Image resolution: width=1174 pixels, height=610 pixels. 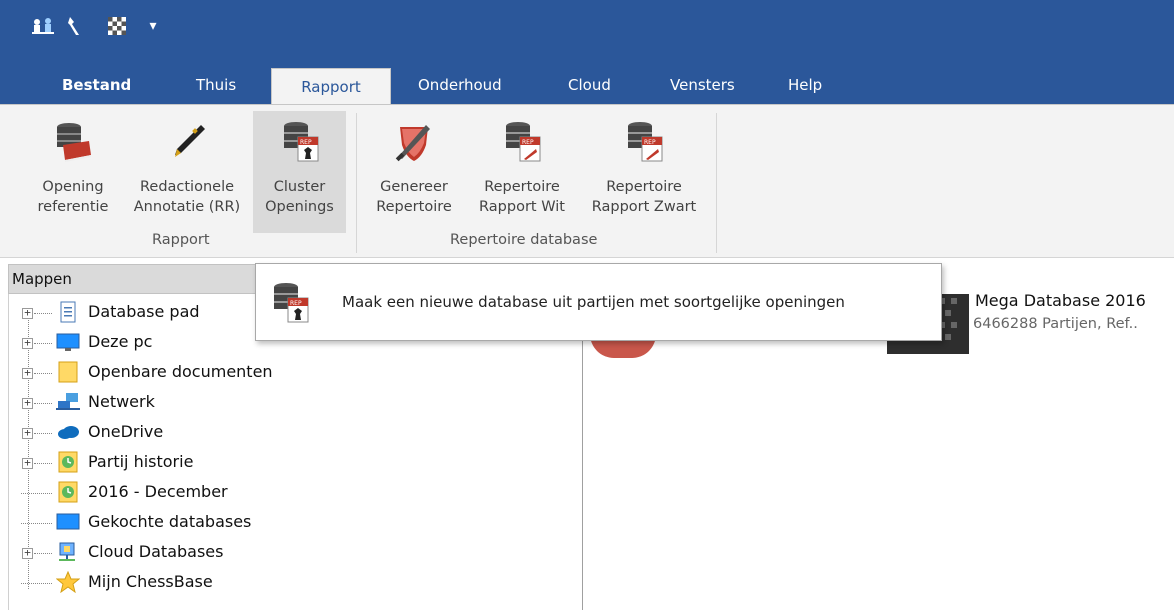 What do you see at coordinates (216, 85) in the screenshot?
I see `tab-thuis: Thuis` at bounding box center [216, 85].